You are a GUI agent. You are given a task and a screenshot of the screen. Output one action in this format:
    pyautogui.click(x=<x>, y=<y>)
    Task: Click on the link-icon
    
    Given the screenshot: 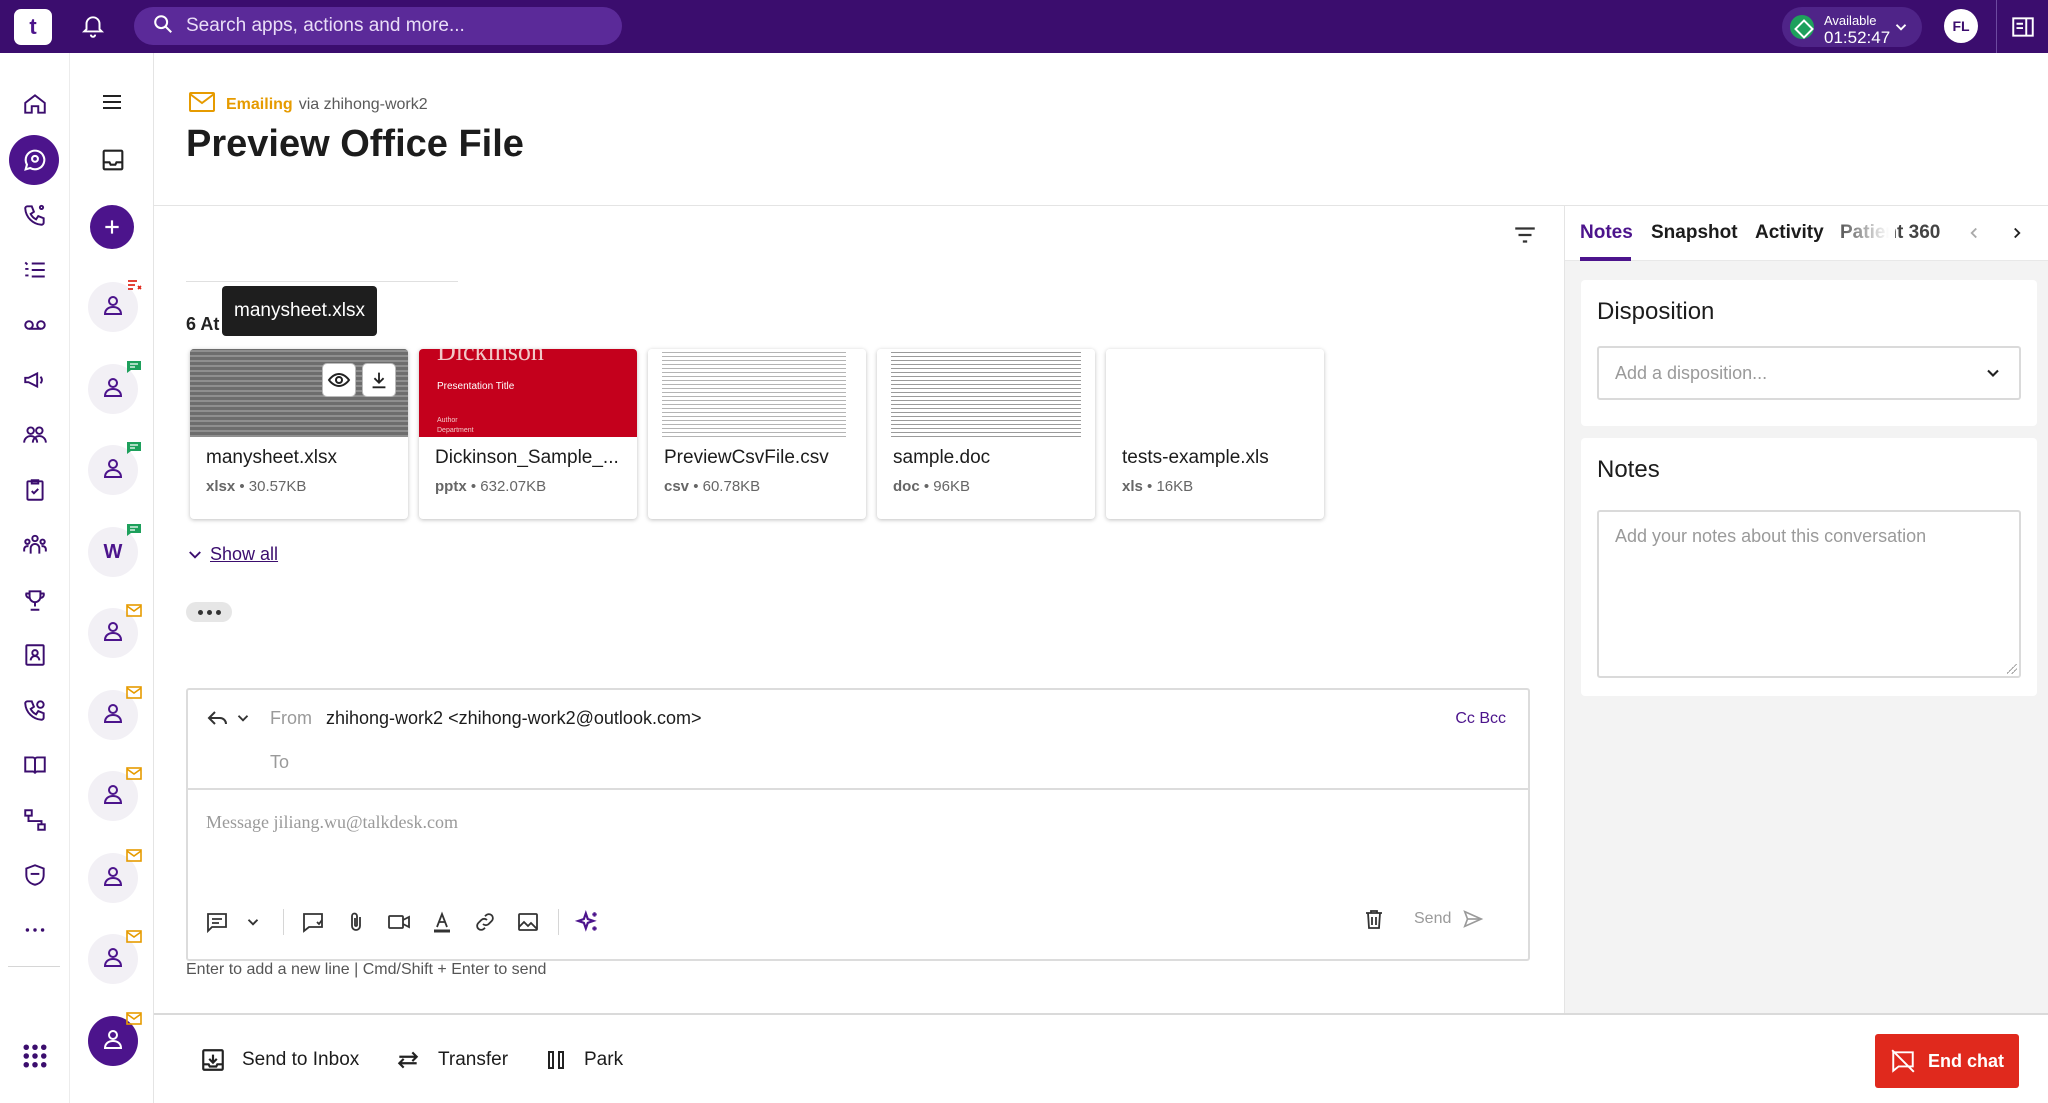 What is the action you would take?
    pyautogui.click(x=485, y=922)
    